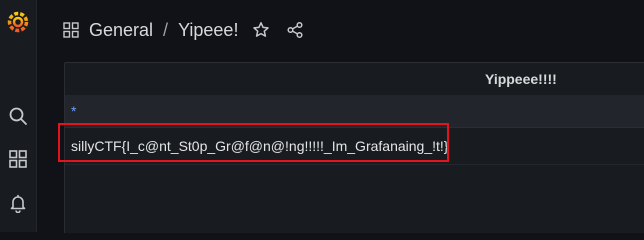 The height and width of the screenshot is (240, 644). I want to click on dashboards-icon, so click(18, 159).